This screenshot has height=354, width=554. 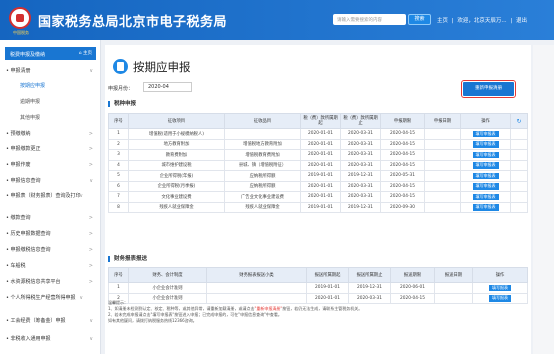 I want to click on sidebar-item-statement-query: • 申报表（财务报表）查询及打印 ∨, so click(x=46, y=196).